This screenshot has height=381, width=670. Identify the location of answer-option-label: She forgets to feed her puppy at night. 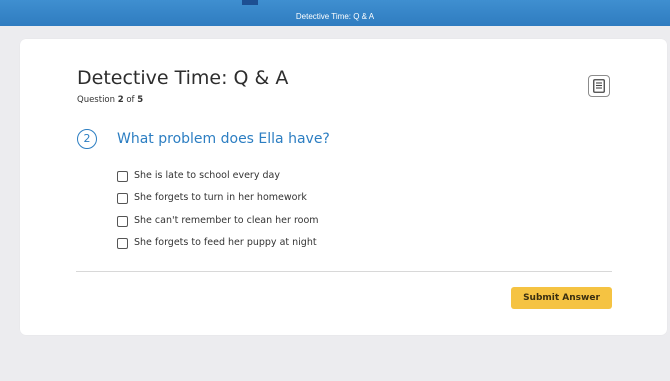
(225, 242).